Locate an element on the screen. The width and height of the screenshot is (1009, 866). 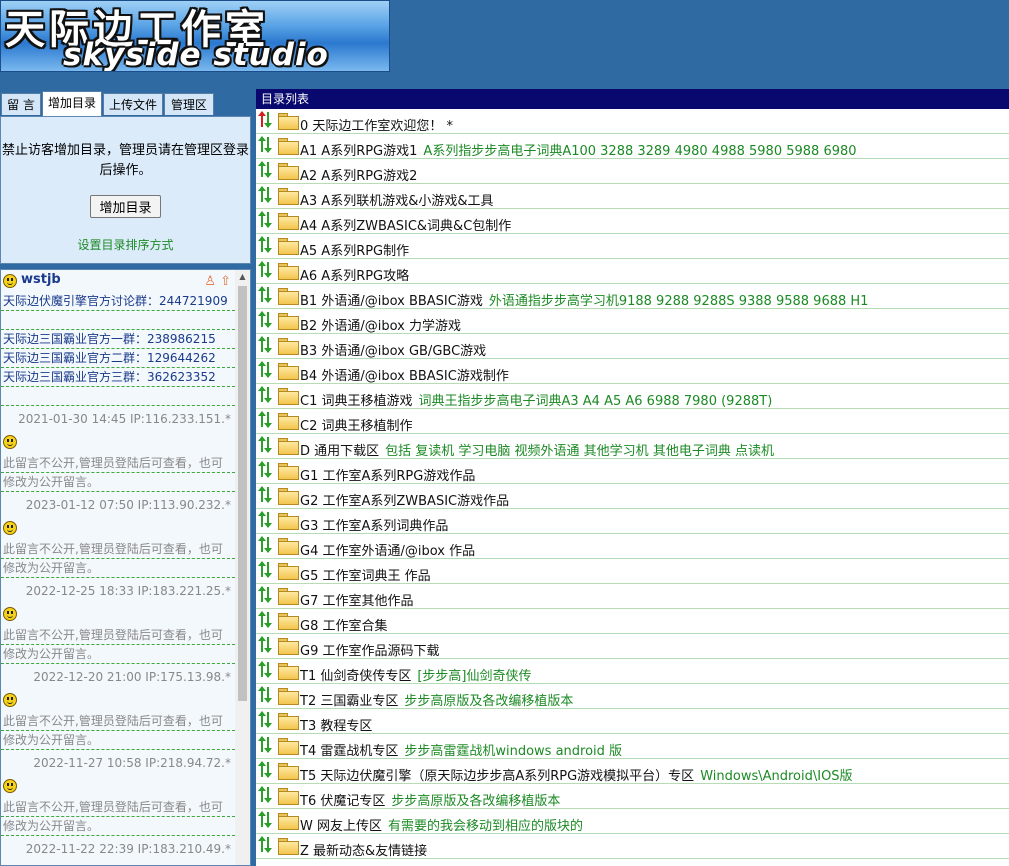
directory-label: B1 外语通/@ibox BBASIC游戏 is located at coordinates (391, 301).